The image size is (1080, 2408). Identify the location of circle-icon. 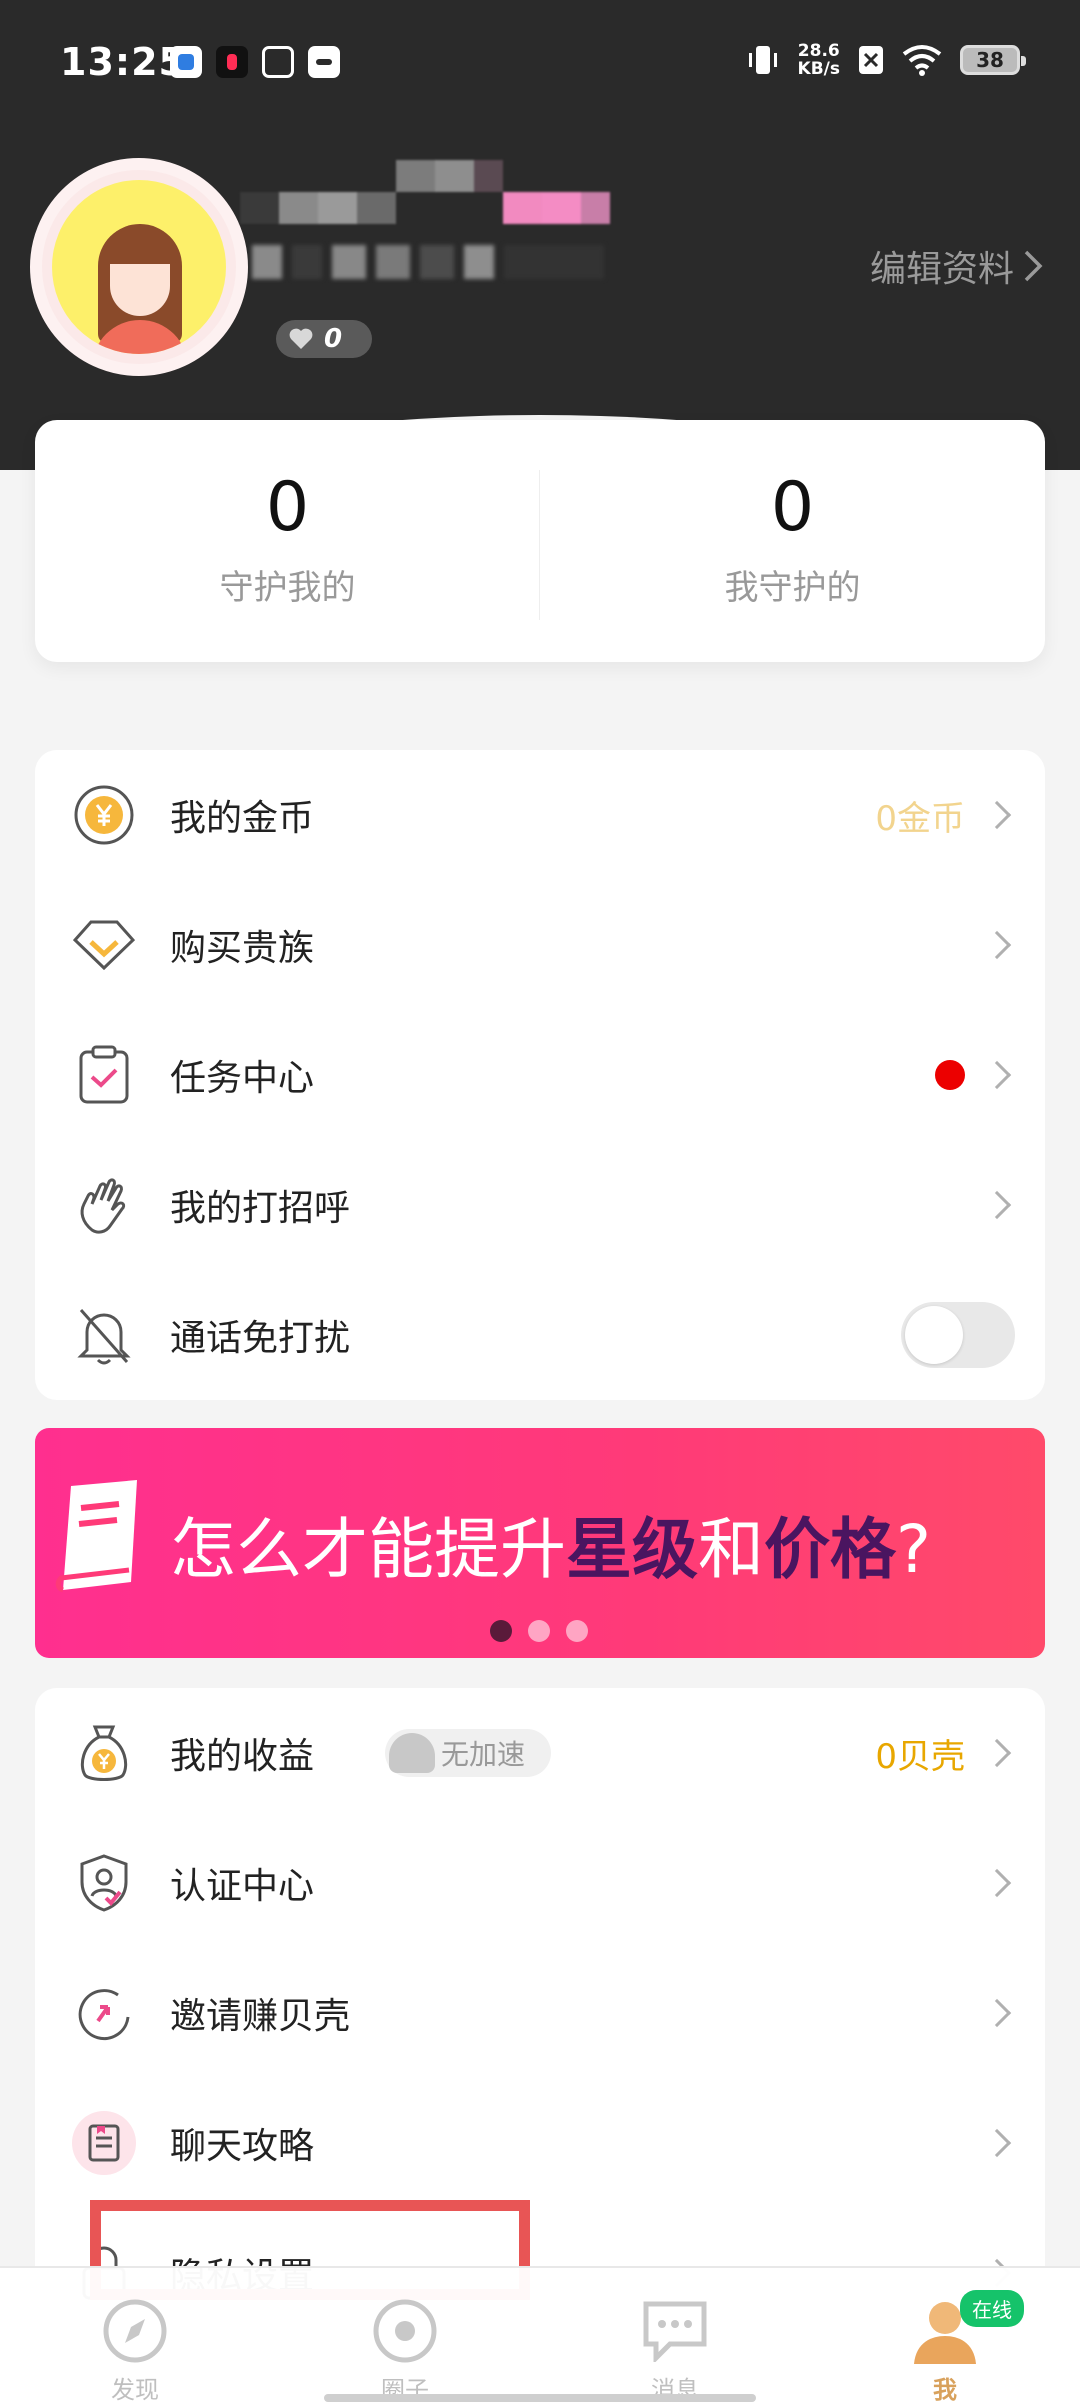
(405, 2331).